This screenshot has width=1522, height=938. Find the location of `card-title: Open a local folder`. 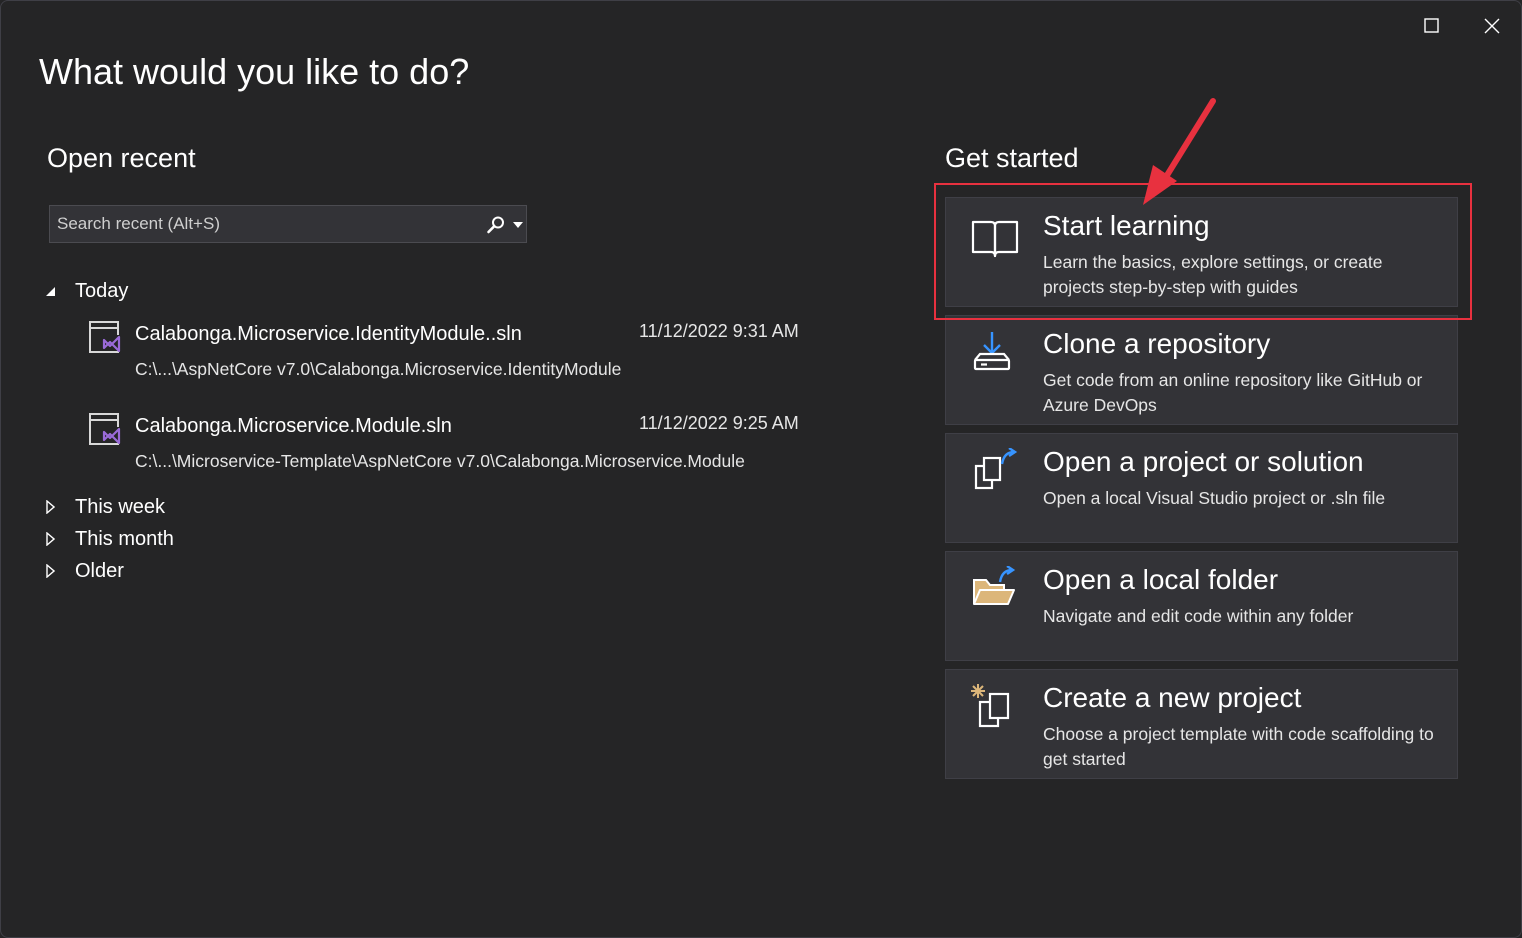

card-title: Open a local folder is located at coordinates (1161, 579).